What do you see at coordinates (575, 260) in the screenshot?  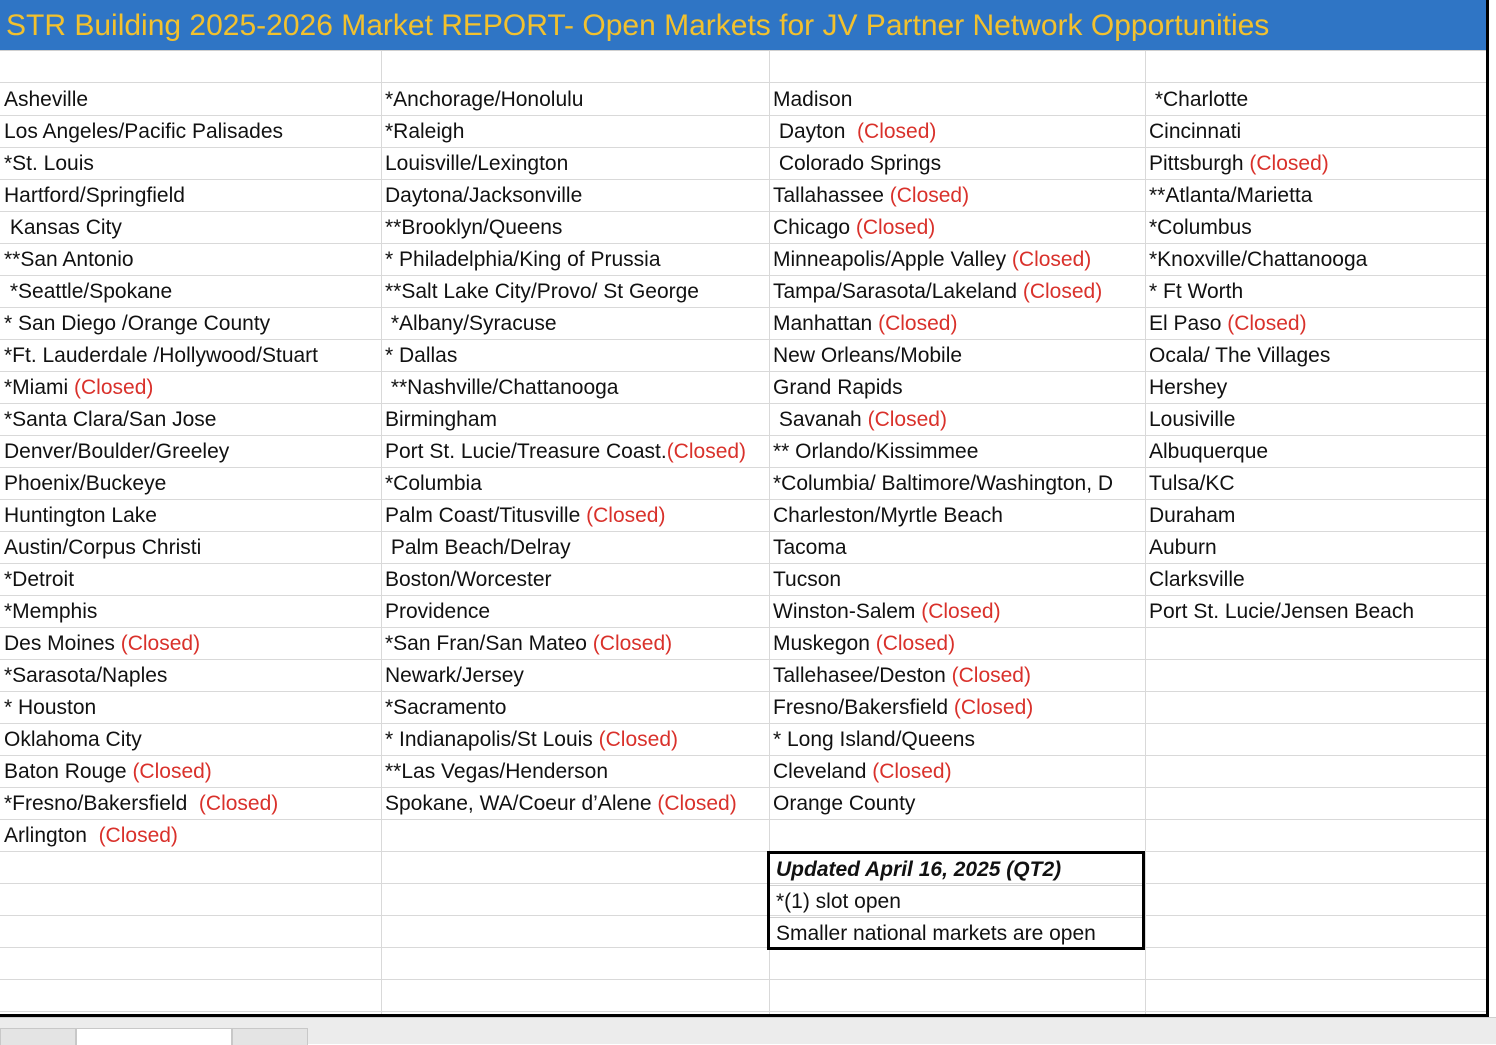 I see `market-cell: * Philadelphia/King of Prussia` at bounding box center [575, 260].